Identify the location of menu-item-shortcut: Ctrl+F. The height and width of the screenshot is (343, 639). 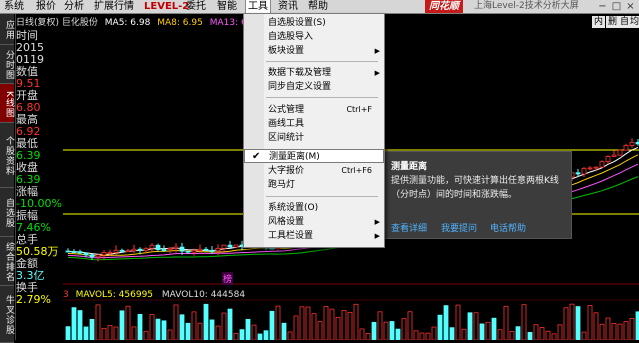
(359, 109).